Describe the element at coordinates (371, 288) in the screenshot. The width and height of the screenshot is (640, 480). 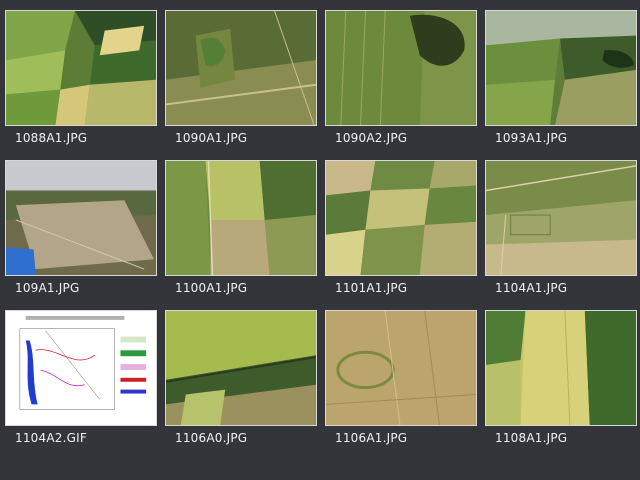
I see `thumbnail-filename: 1101A1.JPG` at that location.